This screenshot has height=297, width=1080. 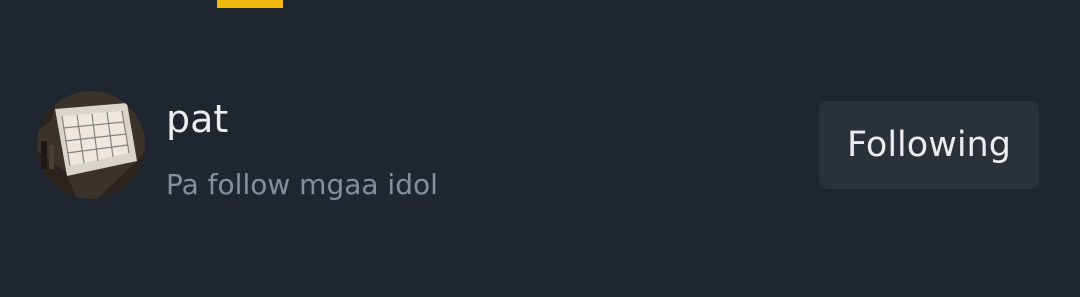 What do you see at coordinates (302, 184) in the screenshot?
I see `user-bio: Pa follow mgaa idol` at bounding box center [302, 184].